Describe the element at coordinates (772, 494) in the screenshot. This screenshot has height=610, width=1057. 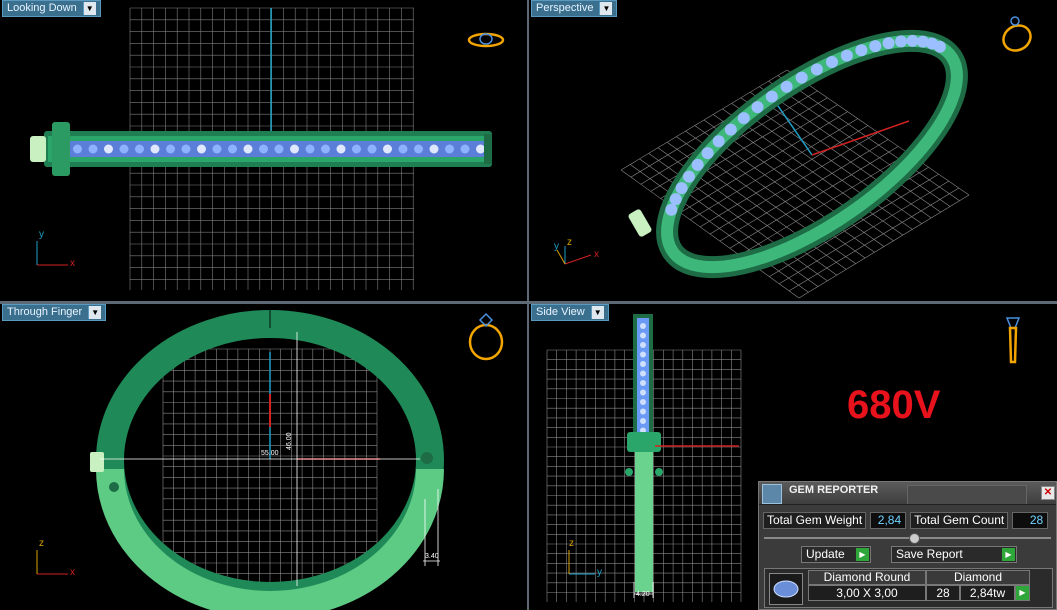
I see `gem-report-icon` at that location.